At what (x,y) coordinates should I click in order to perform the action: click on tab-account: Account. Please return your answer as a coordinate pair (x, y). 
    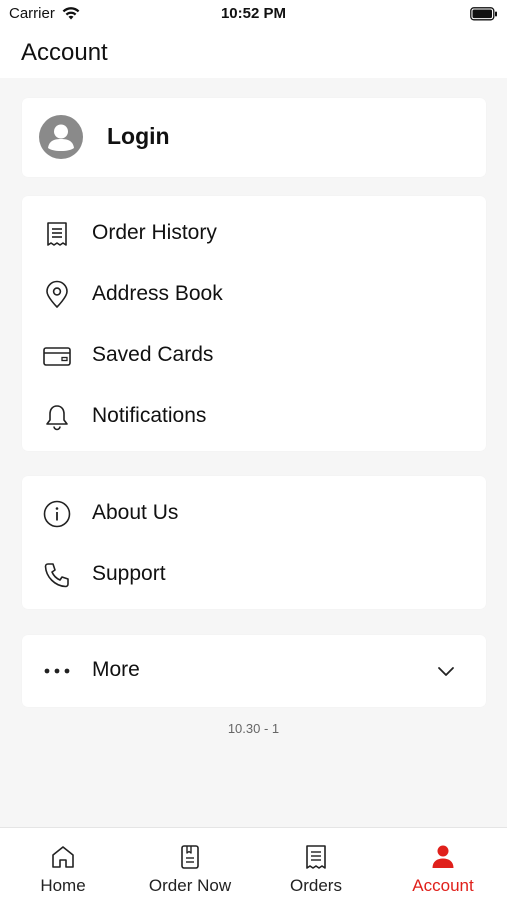
    Looking at the image, I should click on (443, 864).